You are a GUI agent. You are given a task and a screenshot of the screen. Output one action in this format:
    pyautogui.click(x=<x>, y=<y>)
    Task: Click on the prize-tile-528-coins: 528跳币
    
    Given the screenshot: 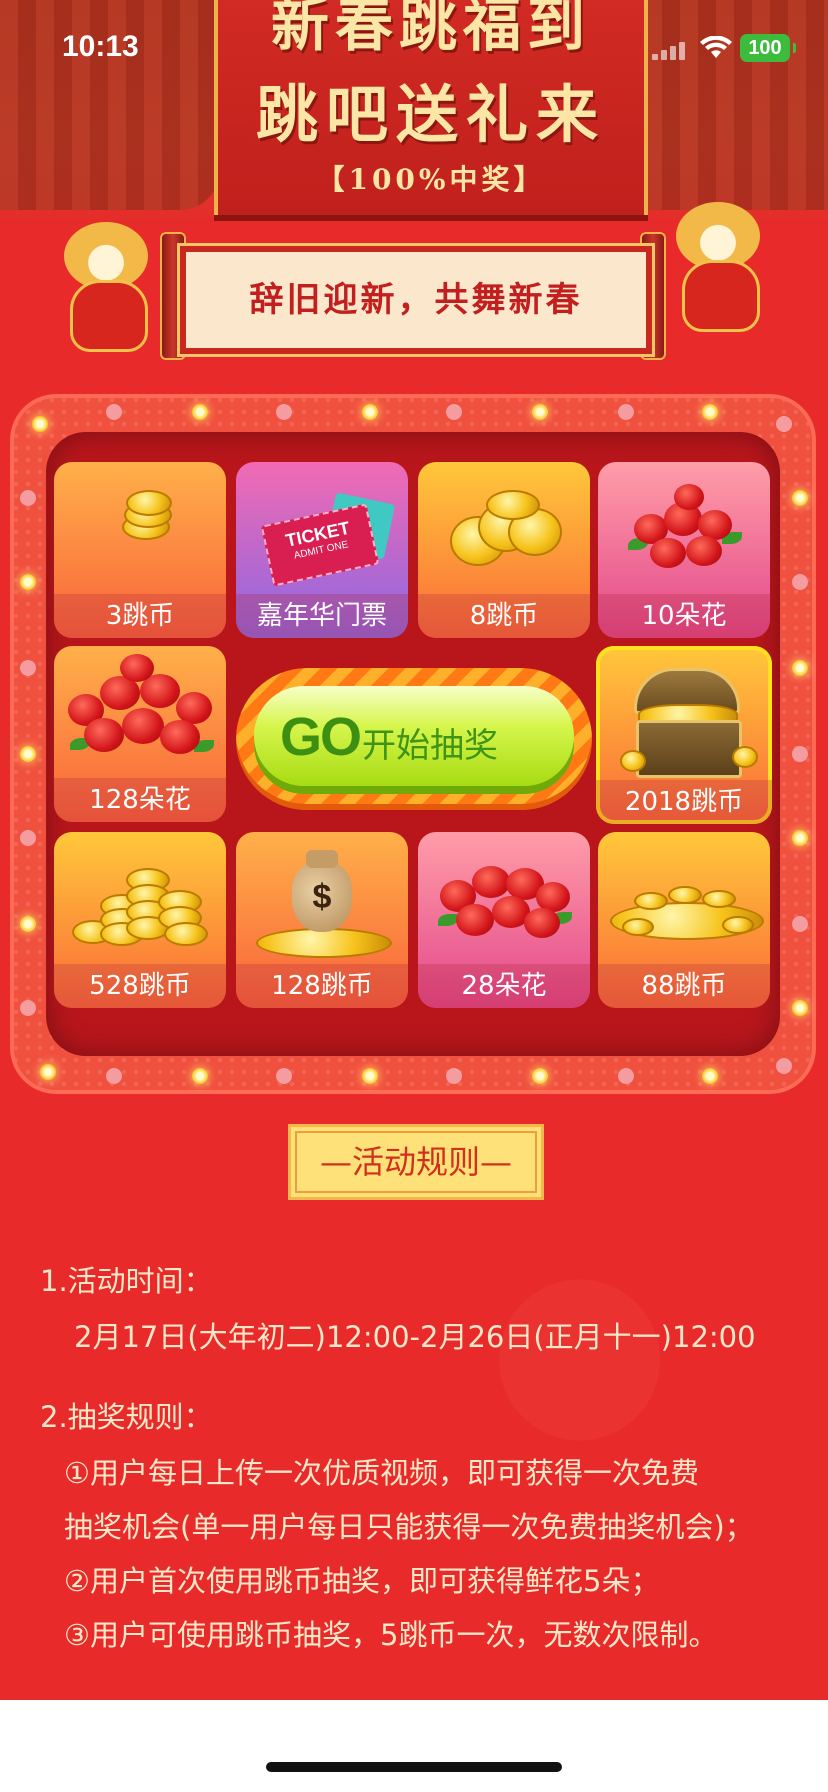 What is the action you would take?
    pyautogui.click(x=140, y=920)
    